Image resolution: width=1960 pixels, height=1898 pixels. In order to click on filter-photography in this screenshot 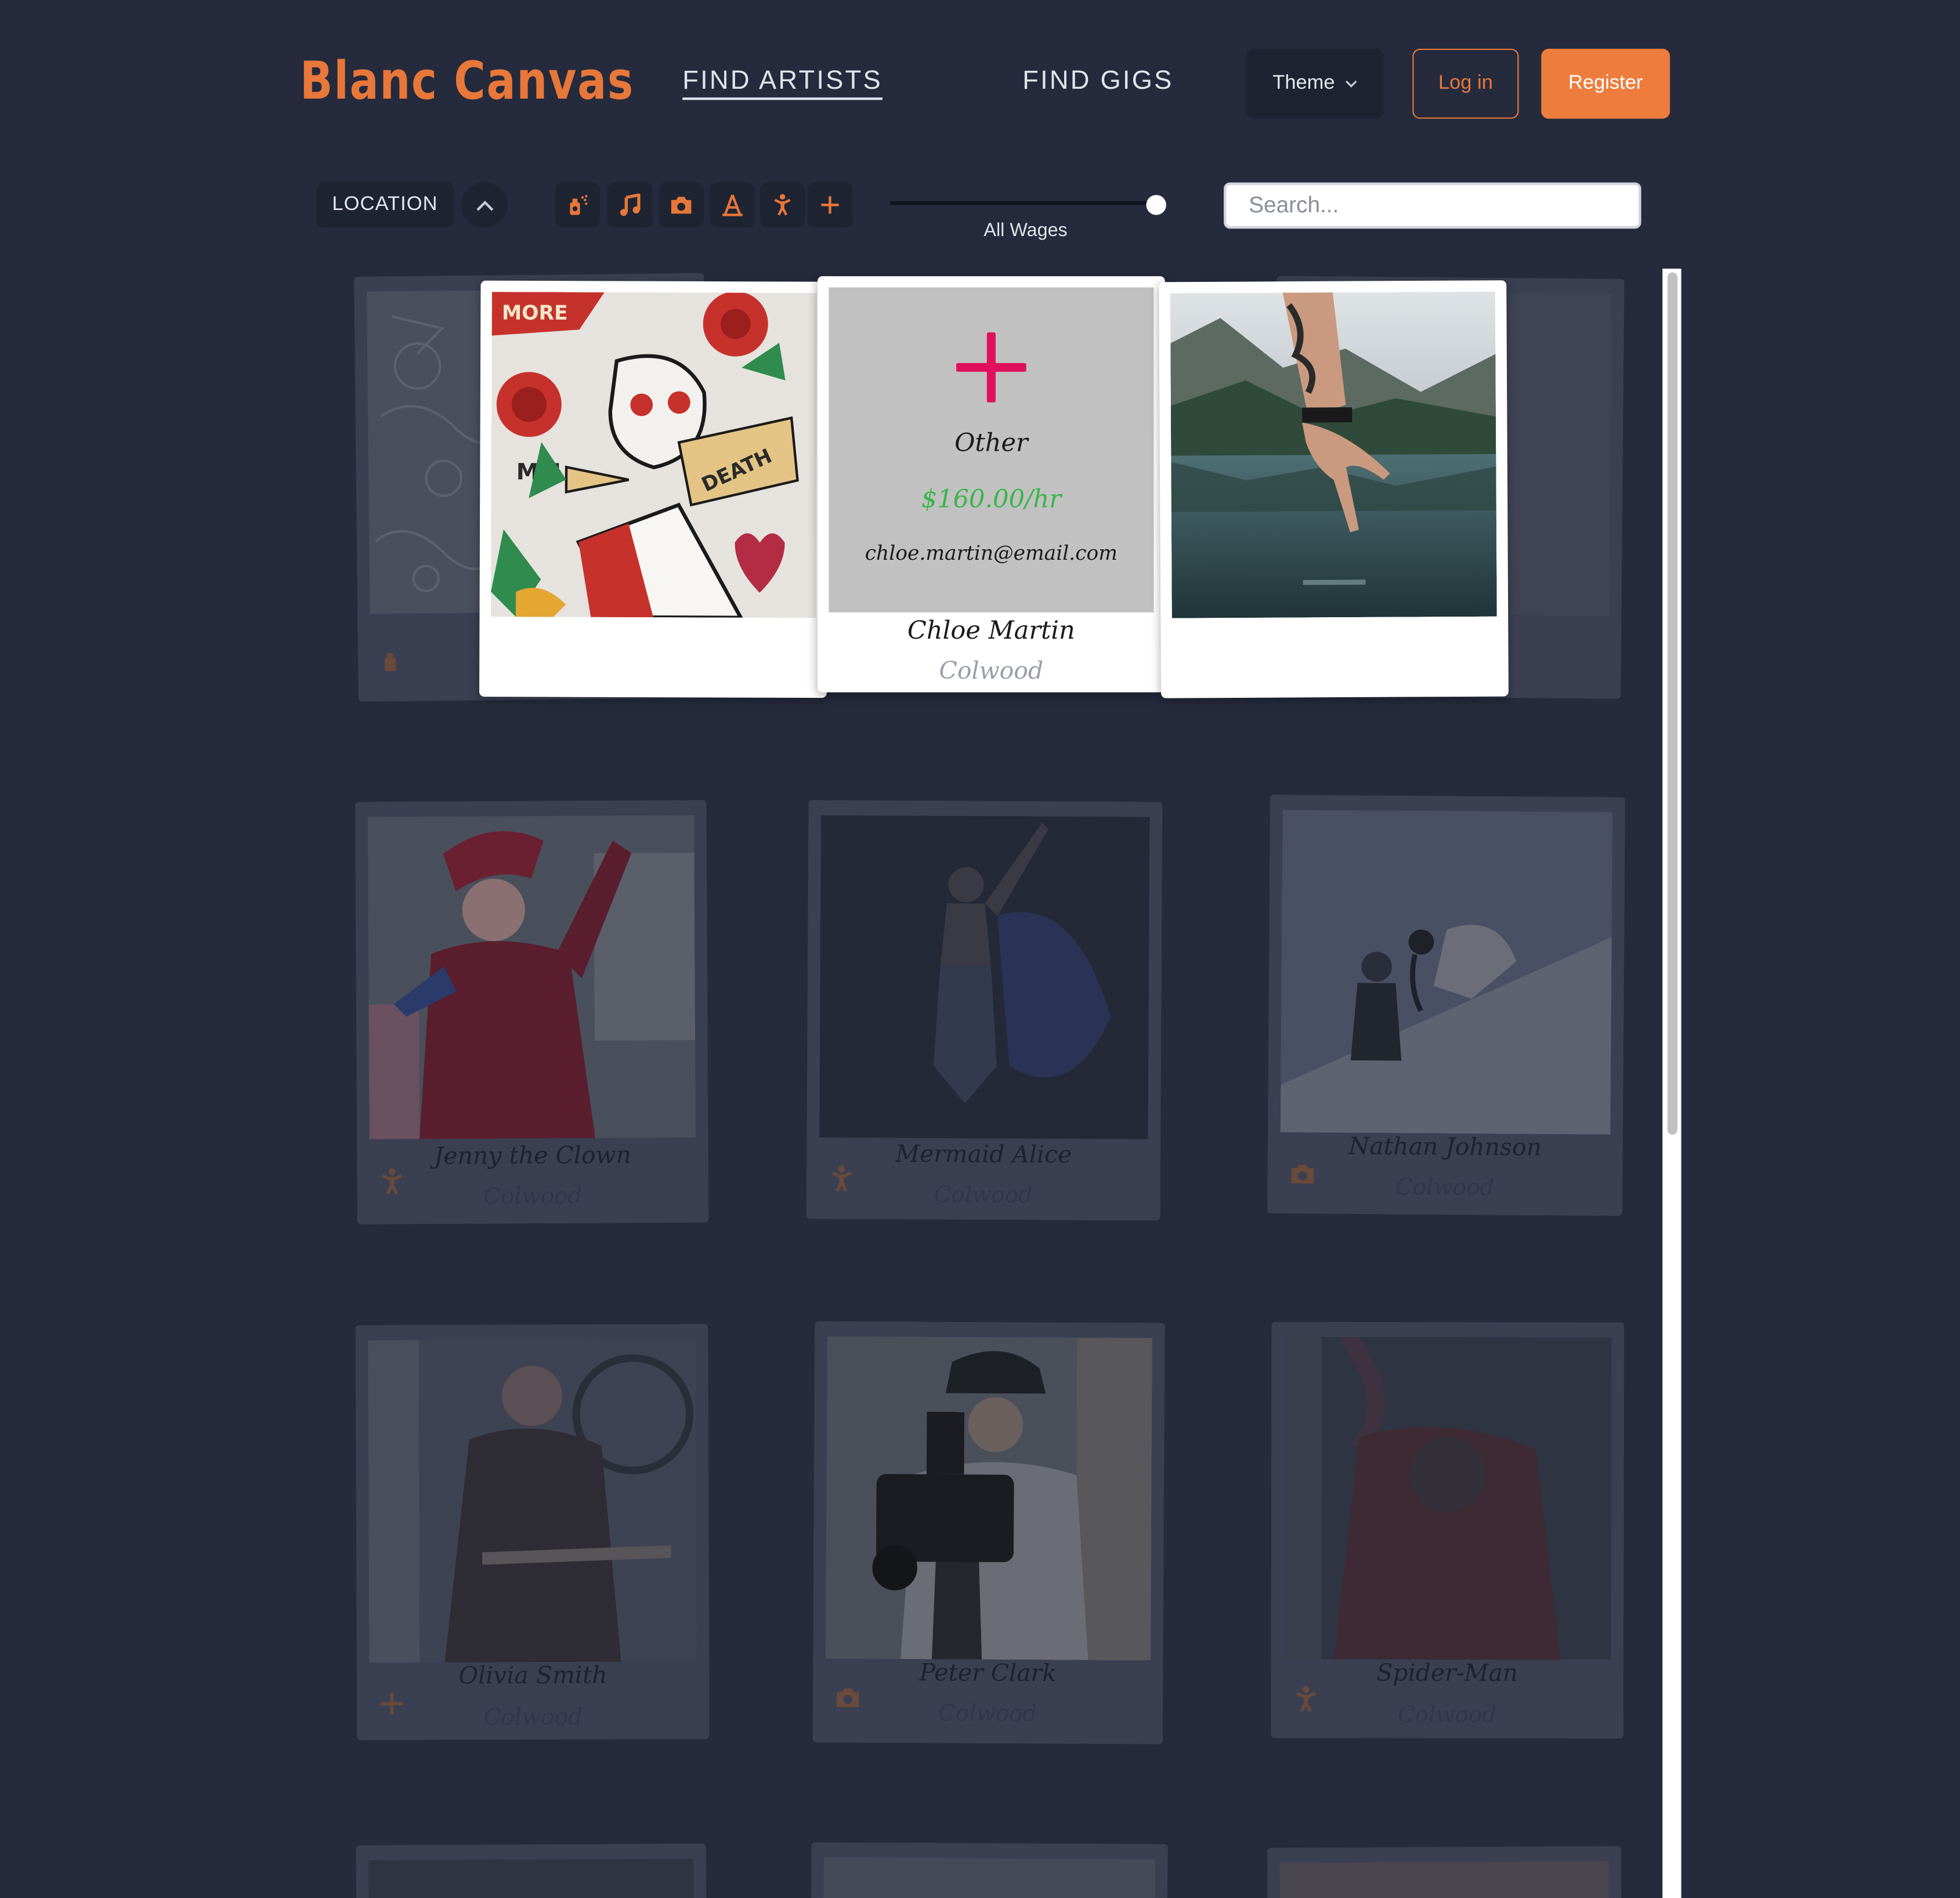, I will do `click(681, 205)`.